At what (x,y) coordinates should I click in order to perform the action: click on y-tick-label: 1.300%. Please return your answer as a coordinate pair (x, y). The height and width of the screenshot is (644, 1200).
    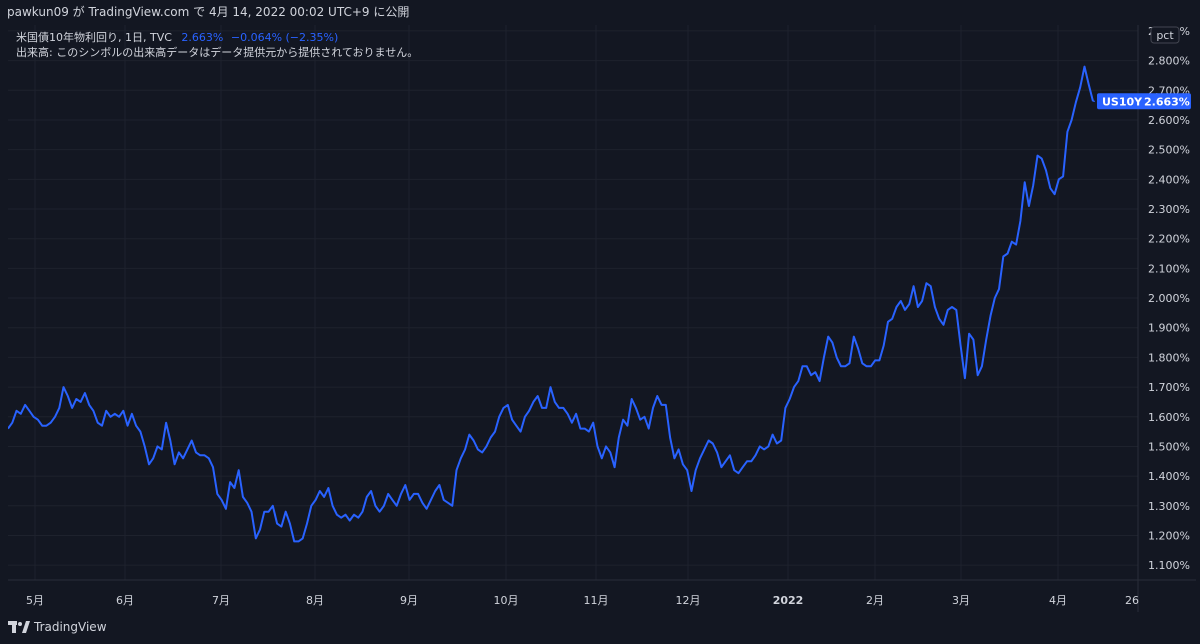
    Looking at the image, I should click on (1169, 506).